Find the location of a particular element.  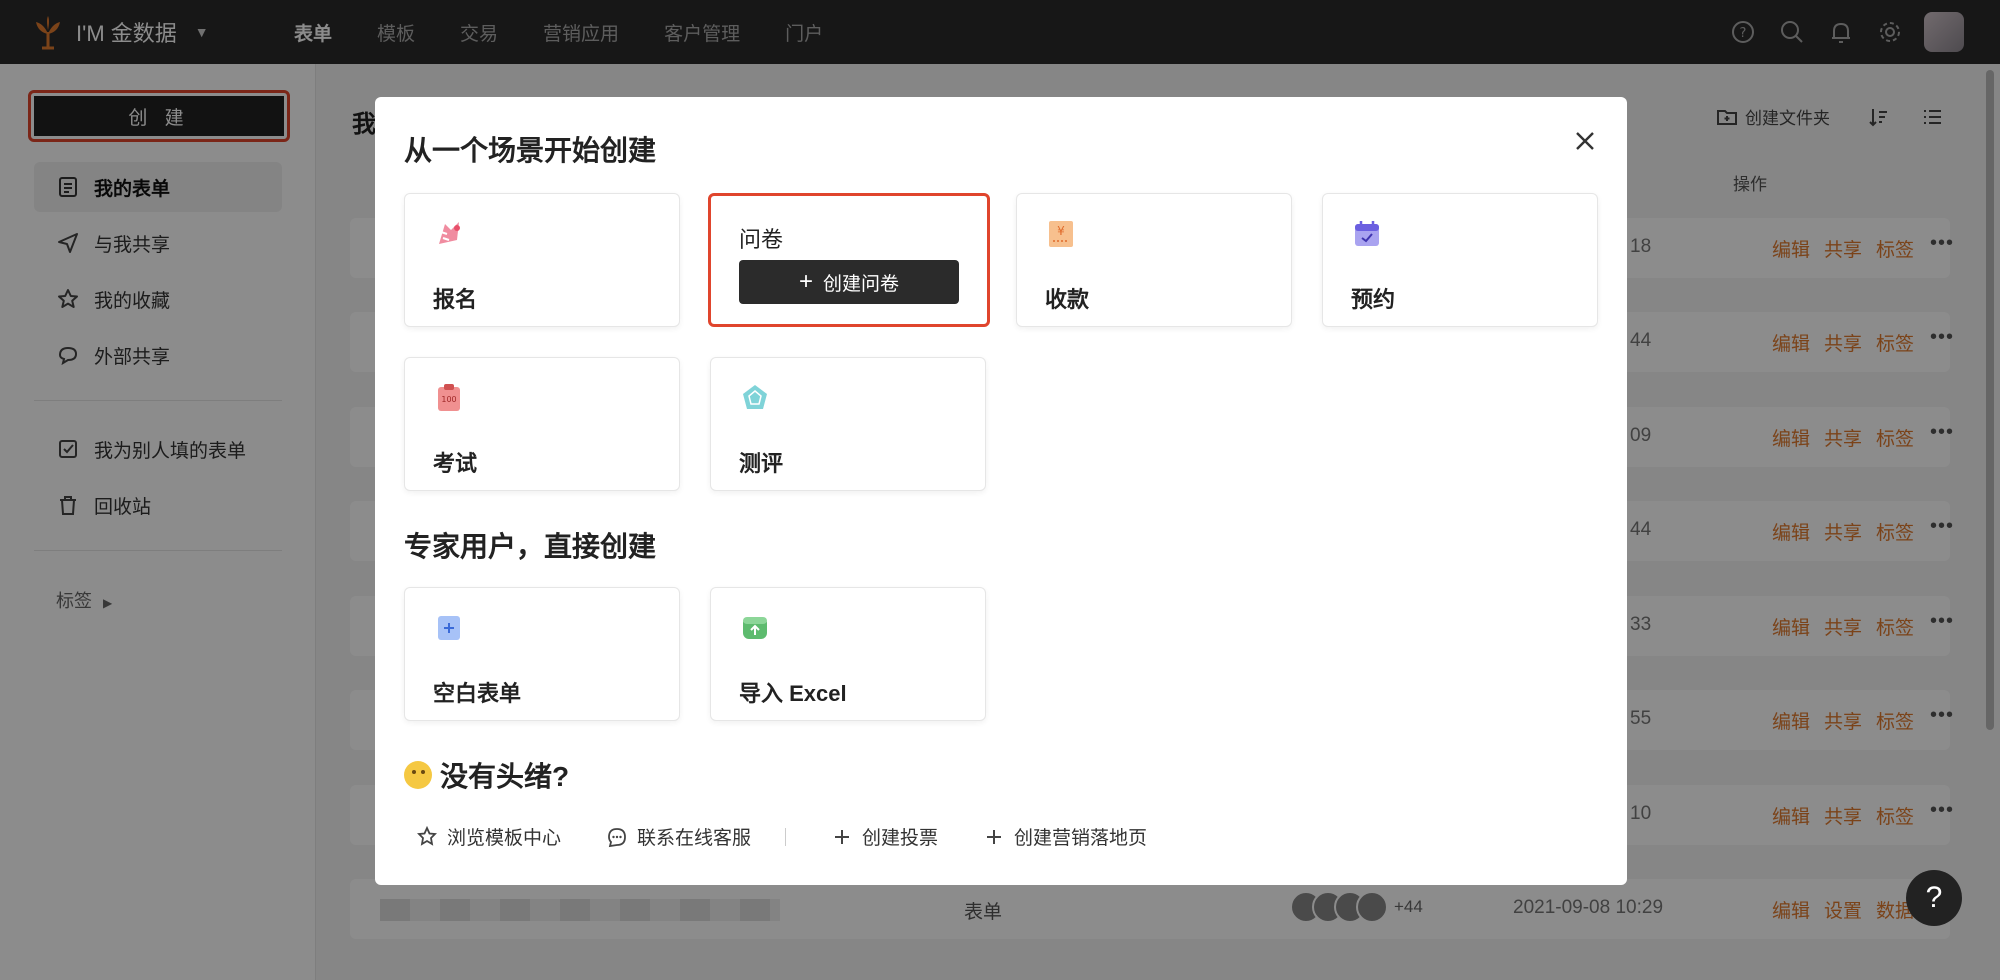

svg-text: 100 is located at coordinates (448, 399).